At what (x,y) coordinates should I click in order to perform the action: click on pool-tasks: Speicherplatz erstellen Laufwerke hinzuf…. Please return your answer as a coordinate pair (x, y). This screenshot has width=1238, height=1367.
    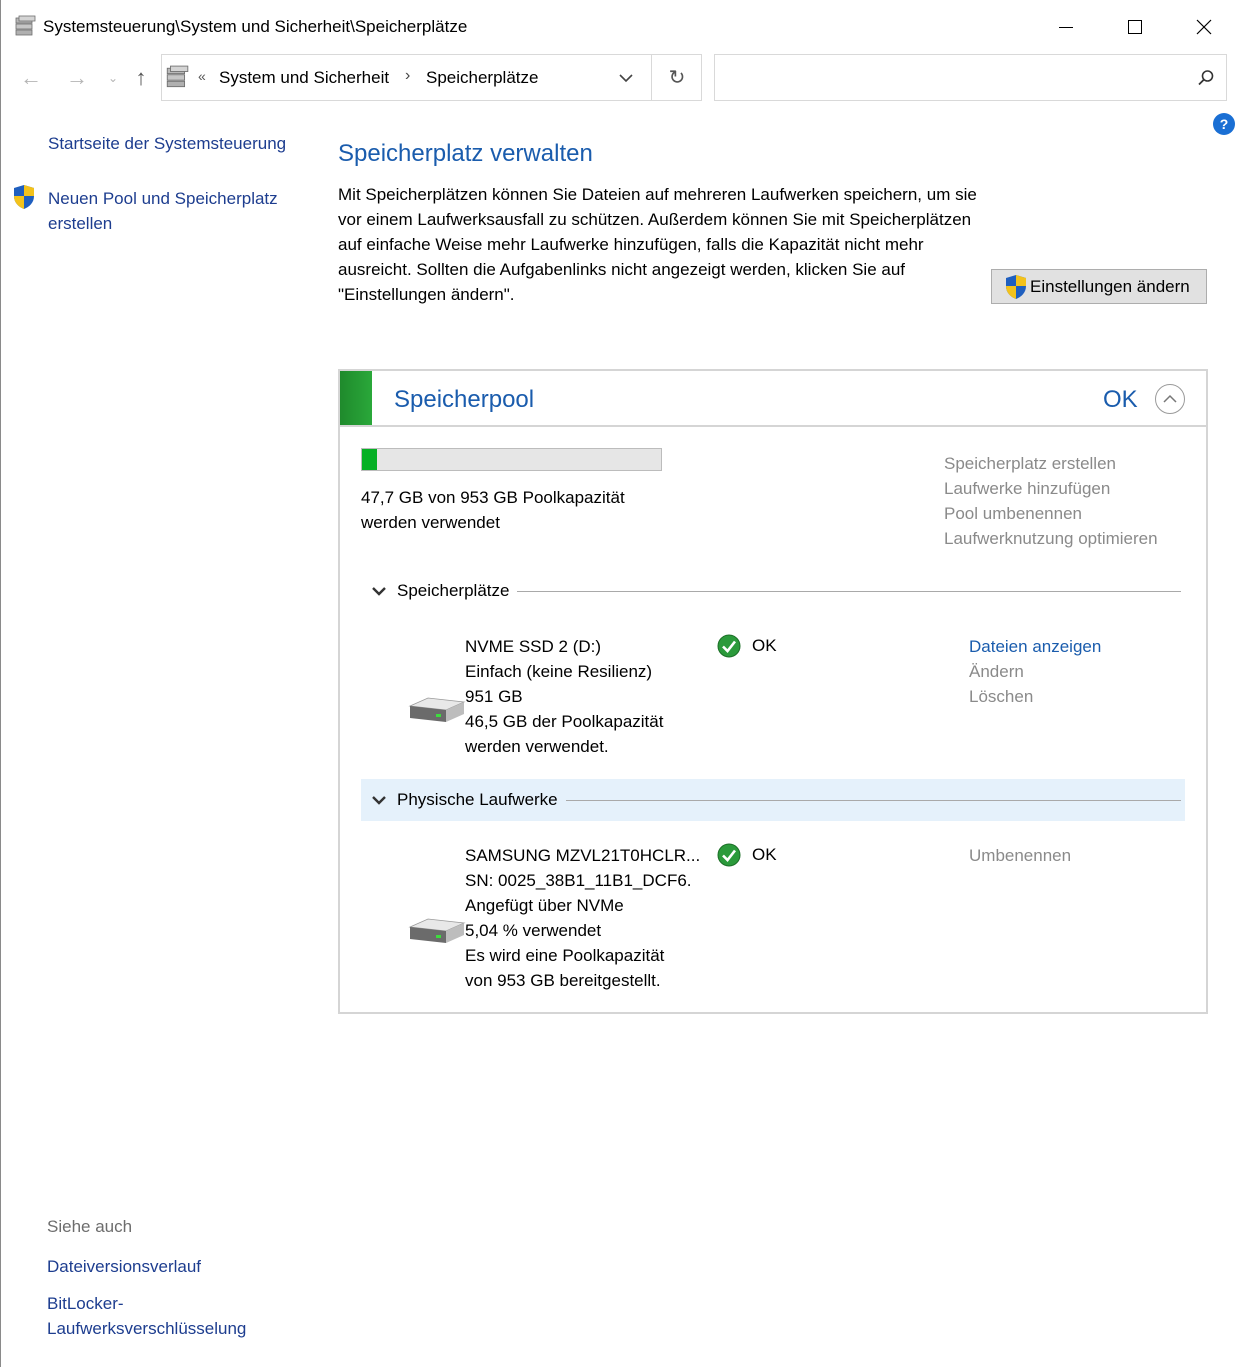
    Looking at the image, I should click on (1051, 501).